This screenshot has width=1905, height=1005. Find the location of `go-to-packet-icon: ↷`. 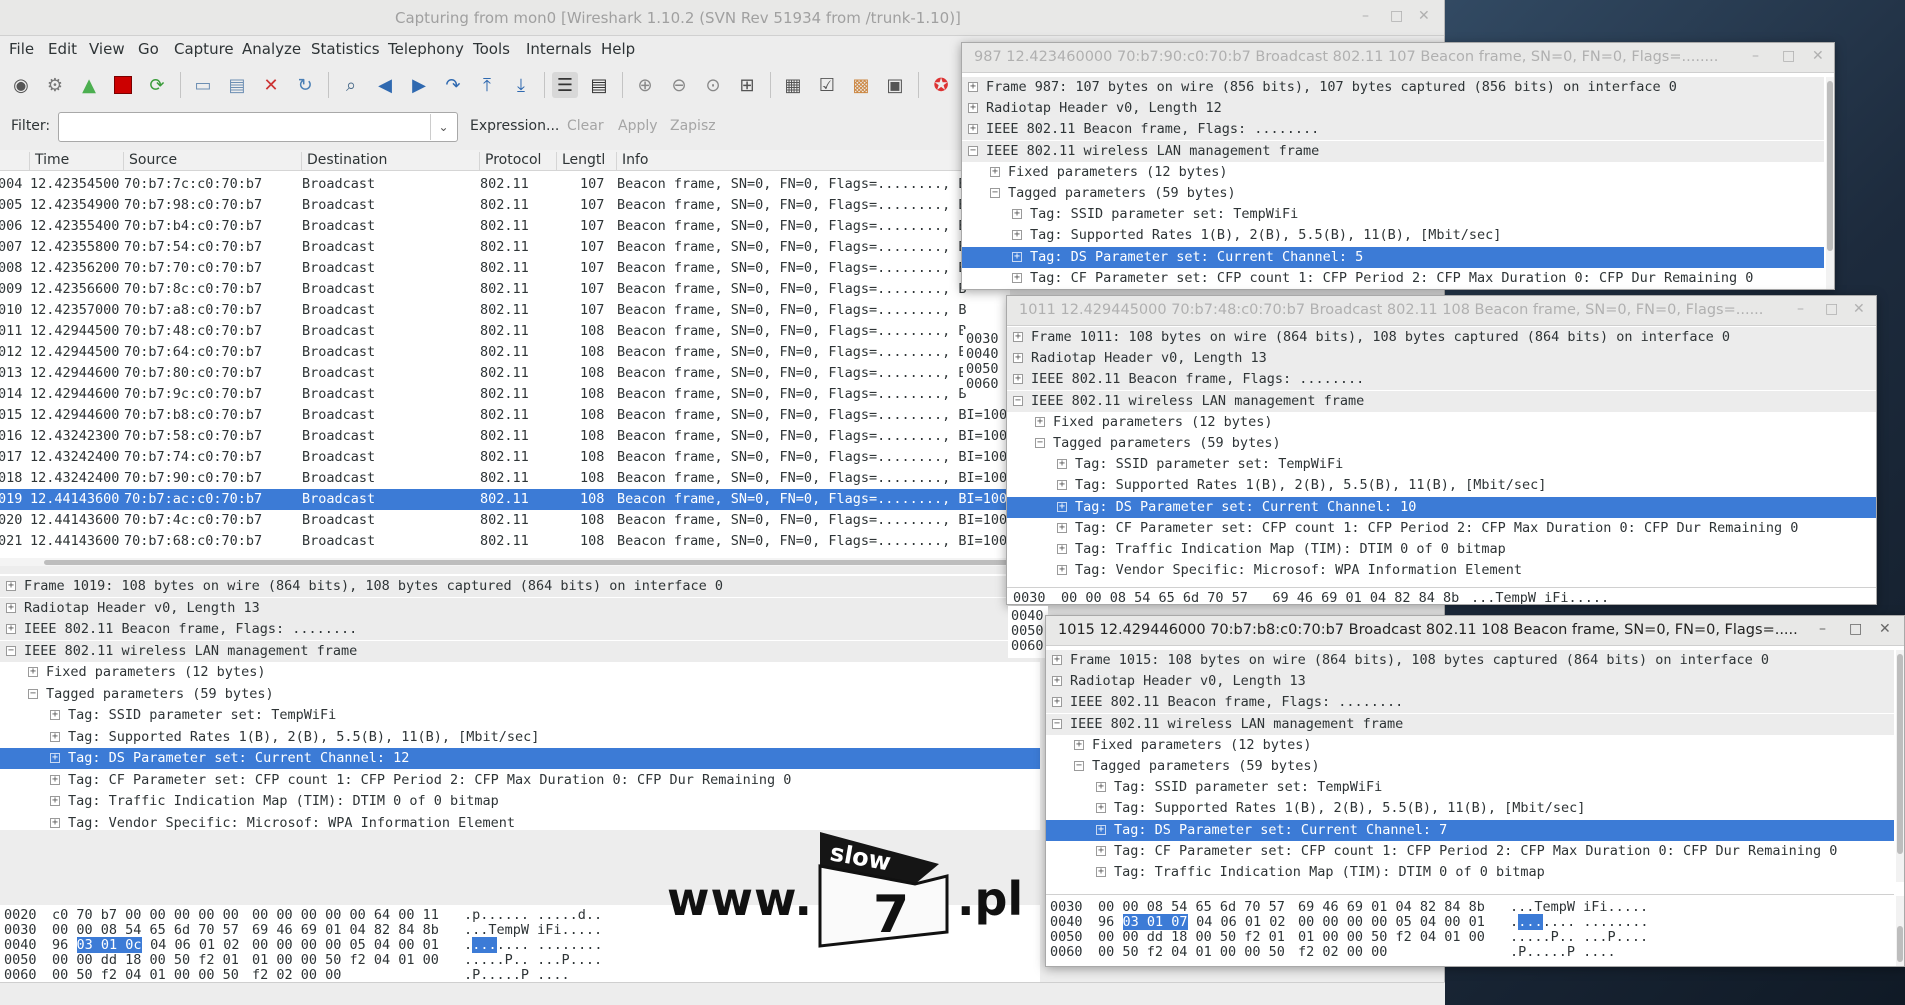

go-to-packet-icon: ↷ is located at coordinates (453, 85).